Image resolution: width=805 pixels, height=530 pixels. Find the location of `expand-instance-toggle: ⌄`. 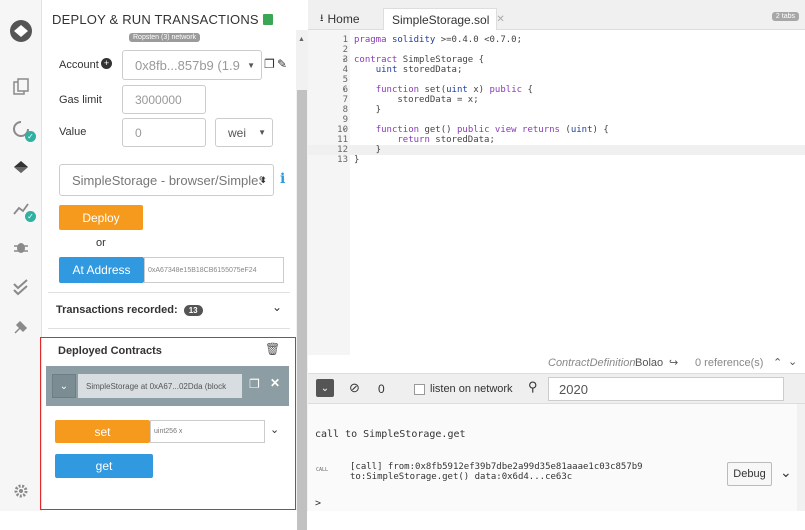

expand-instance-toggle: ⌄ is located at coordinates (64, 386).